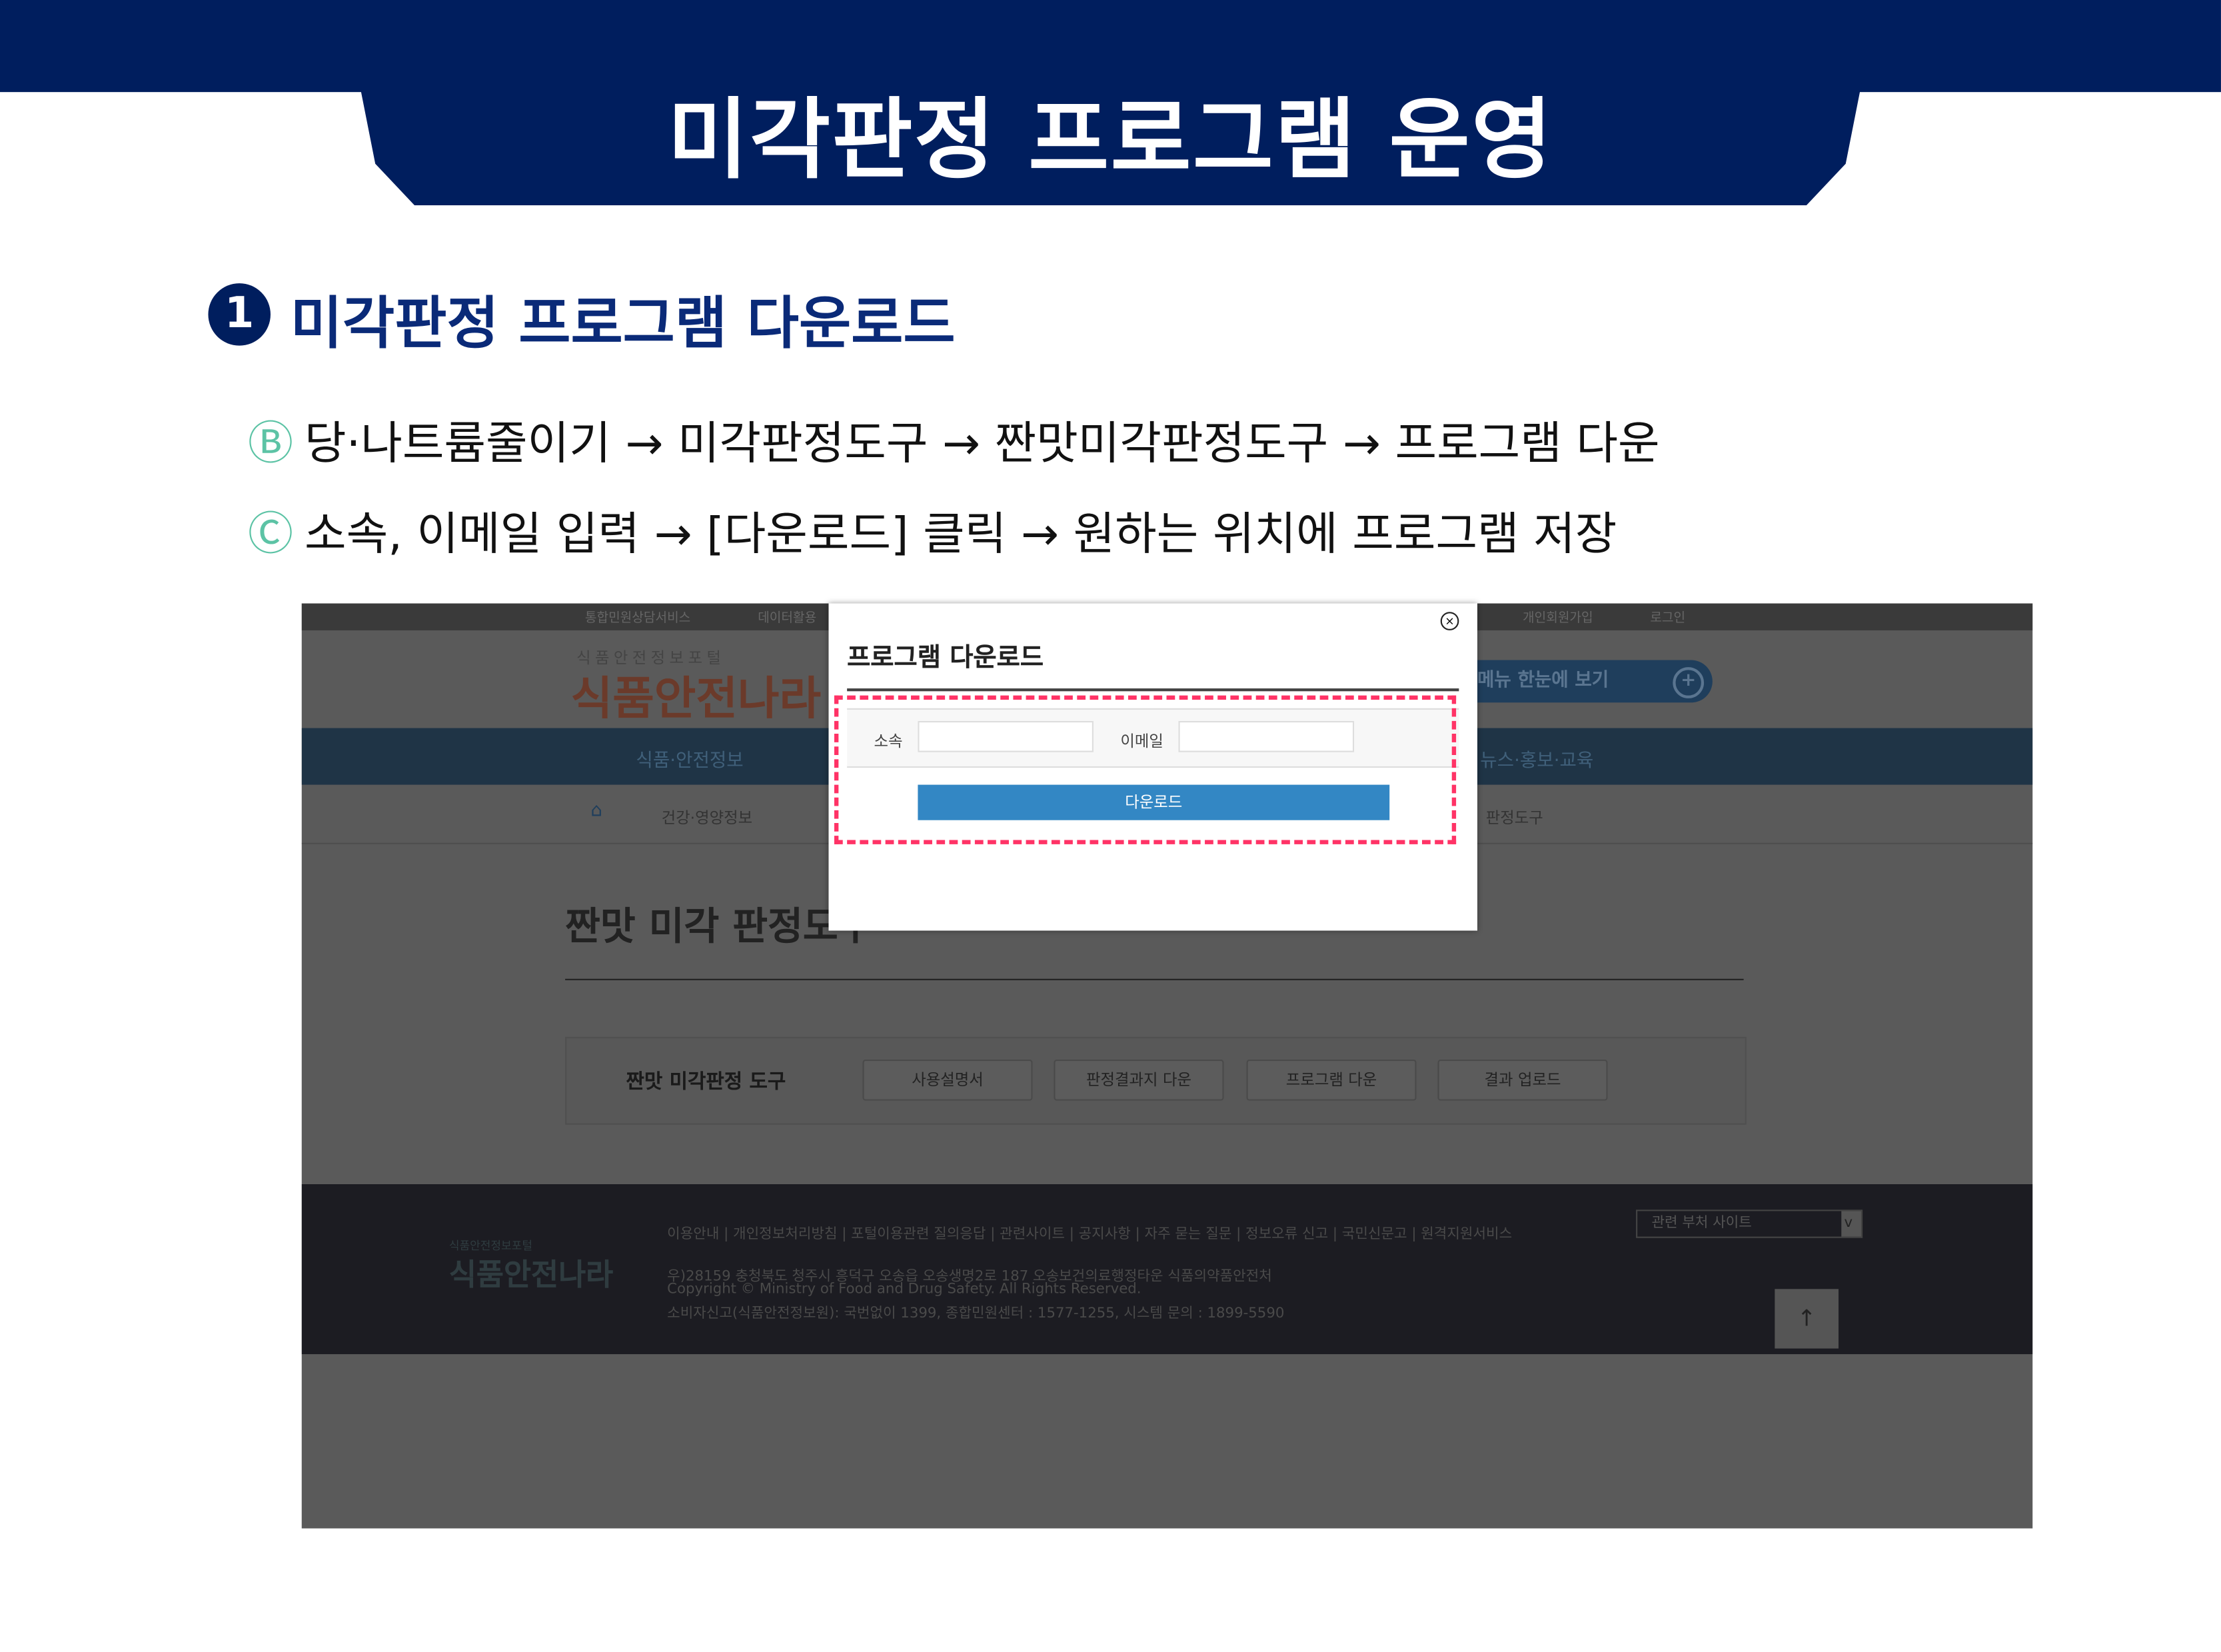  I want to click on manual-button: 사용설명서, so click(947, 1080).